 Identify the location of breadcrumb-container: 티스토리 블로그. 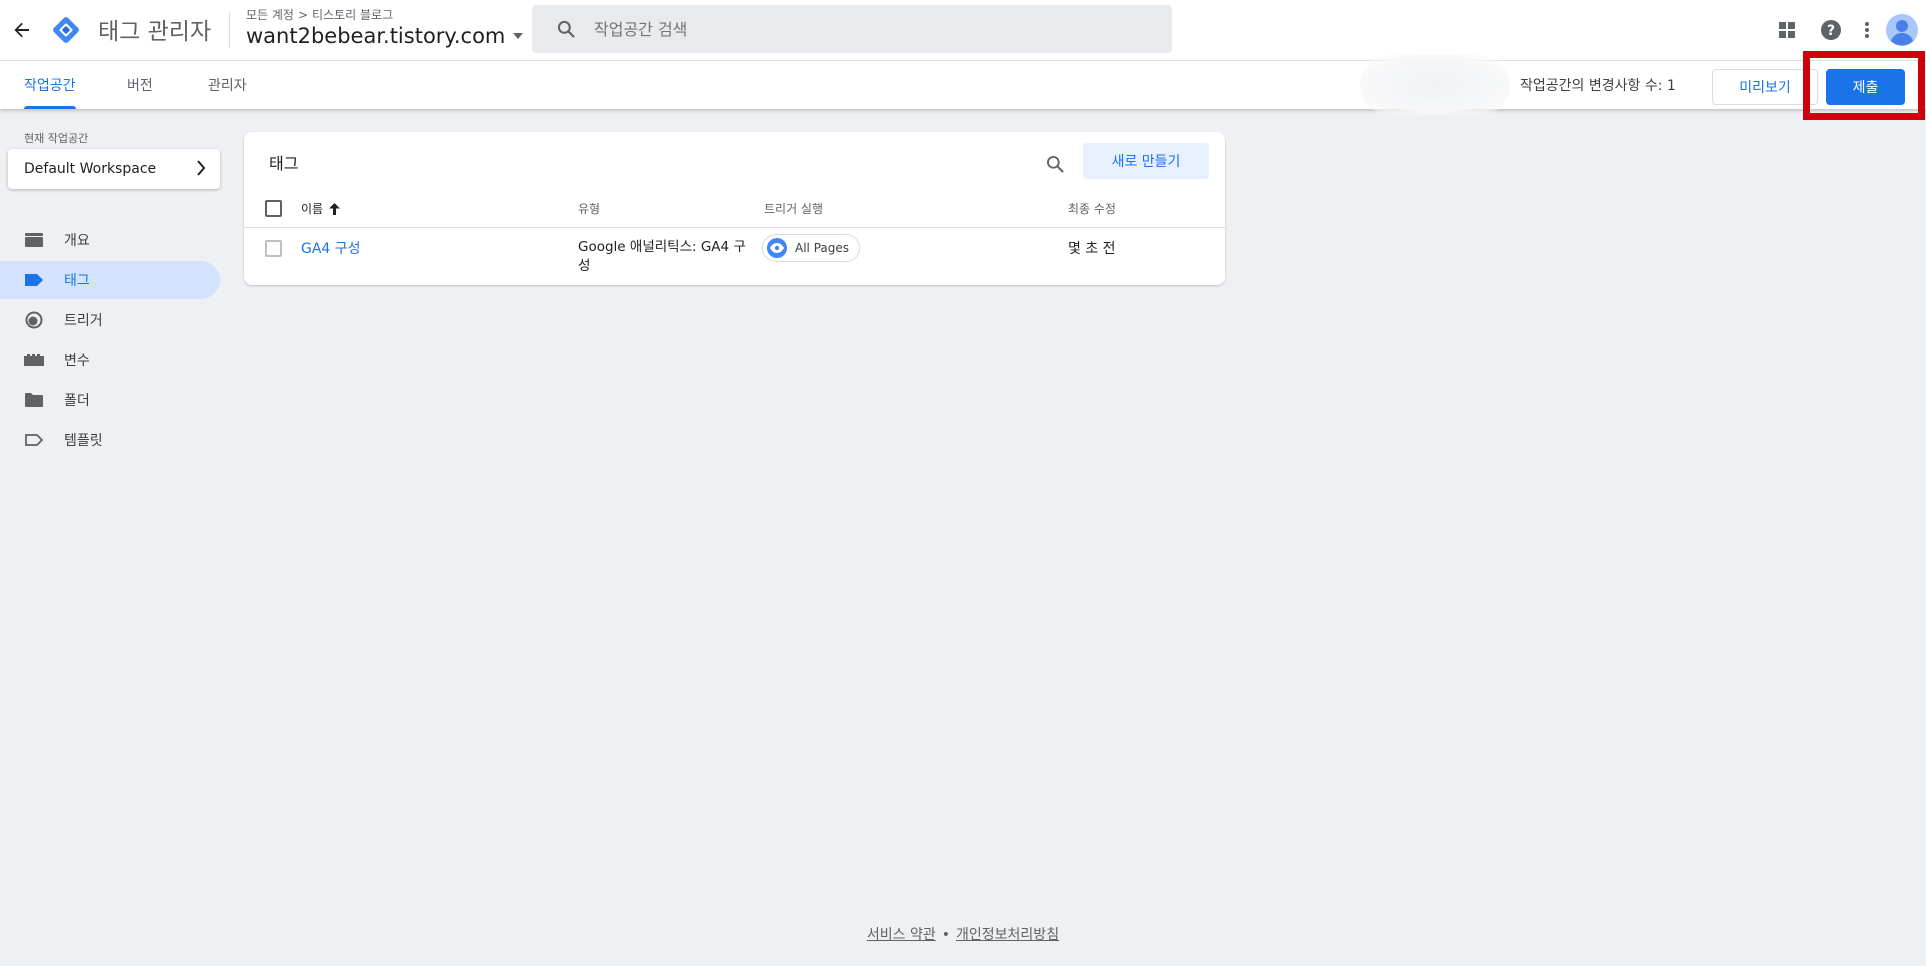
(352, 15).